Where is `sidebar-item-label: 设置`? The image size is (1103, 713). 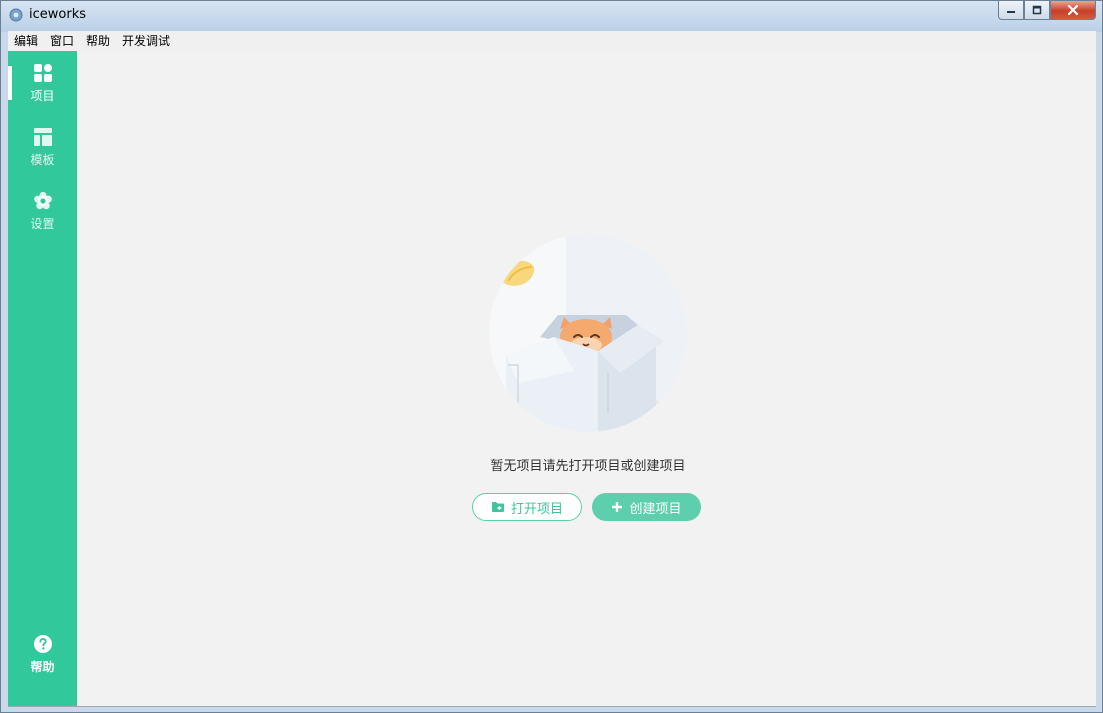 sidebar-item-label: 设置 is located at coordinates (42, 224).